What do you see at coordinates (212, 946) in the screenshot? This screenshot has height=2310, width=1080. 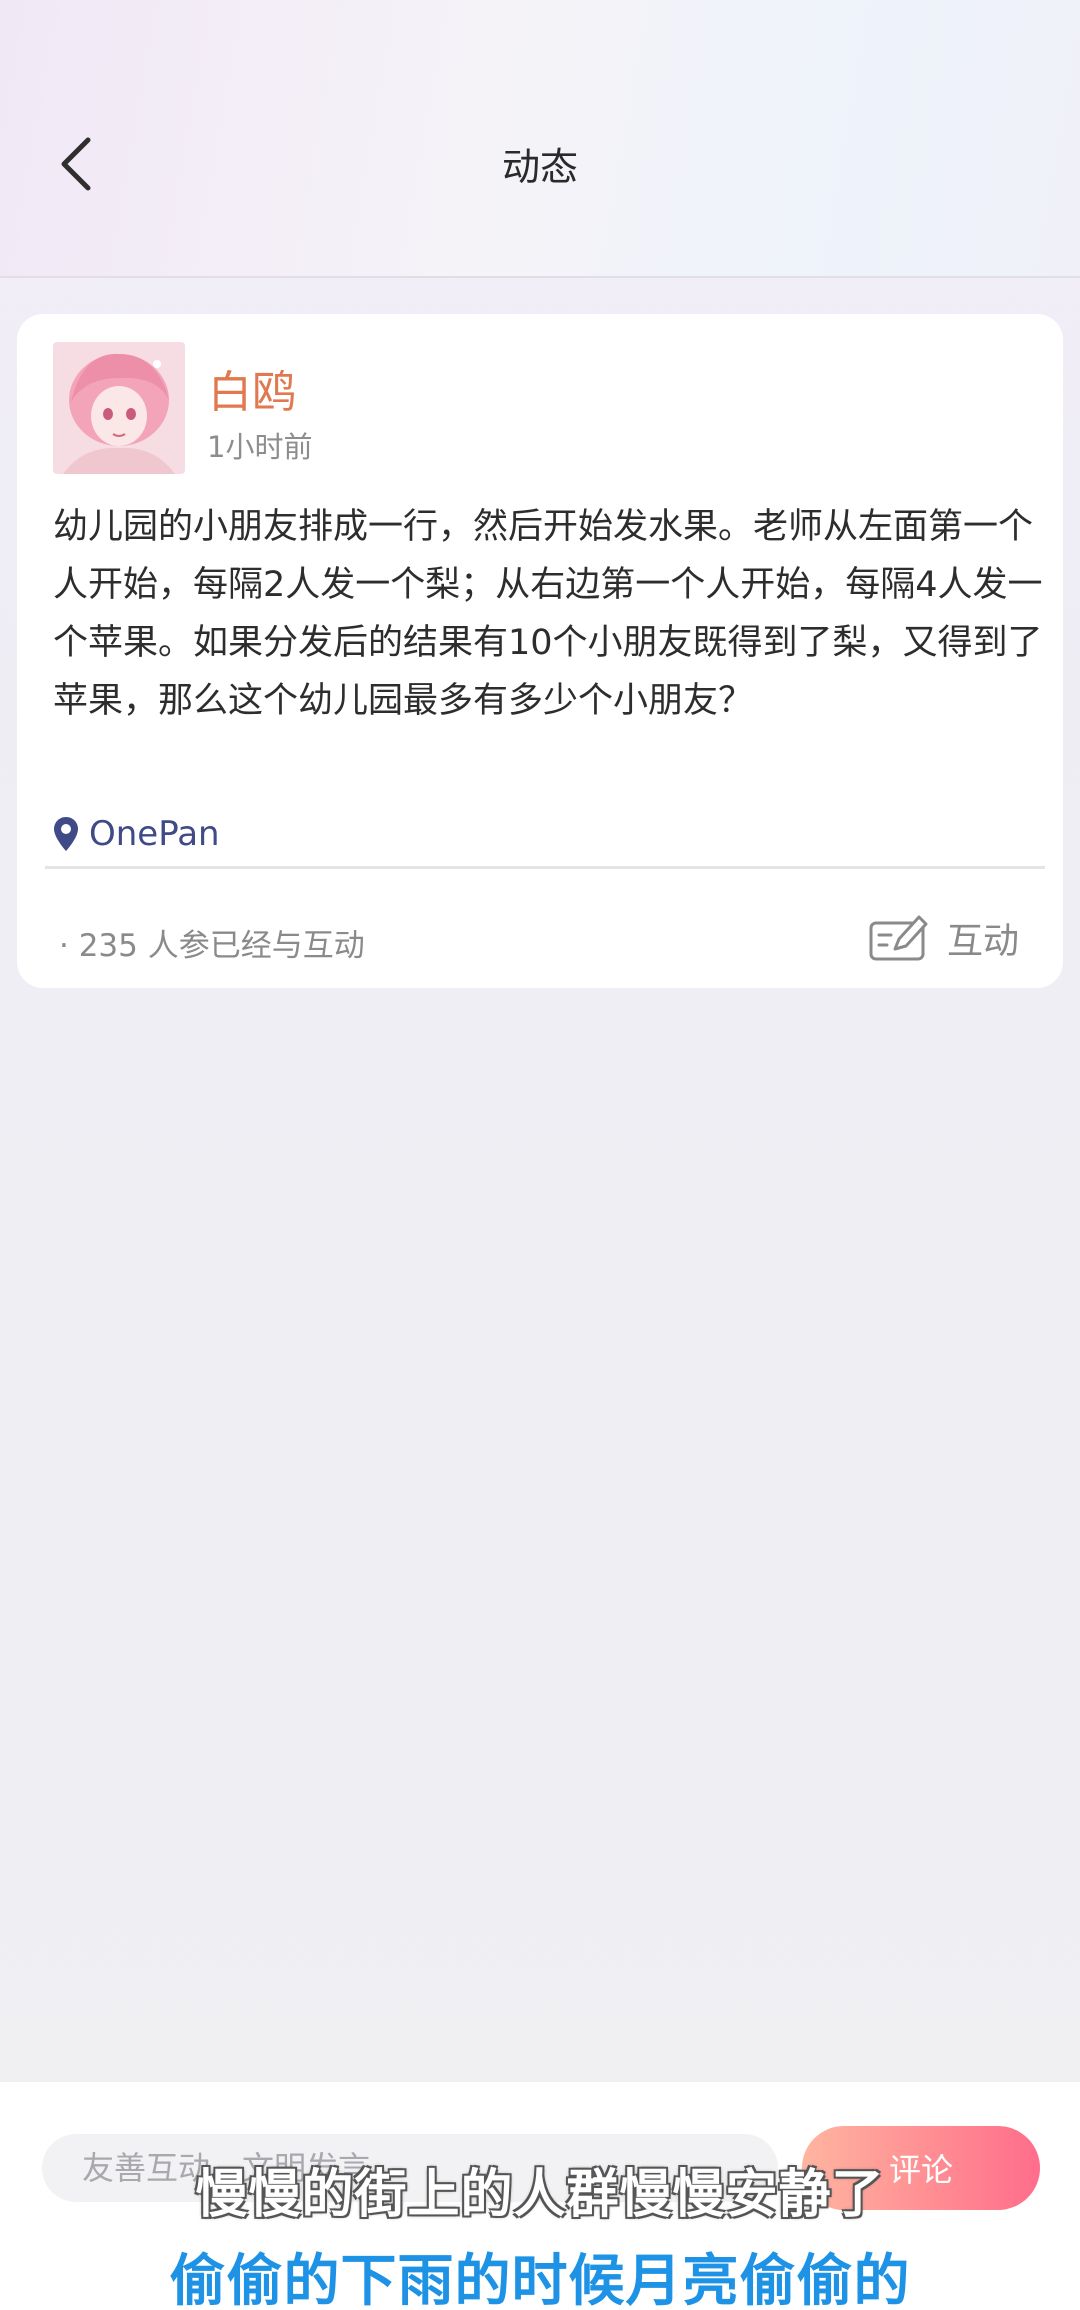 I see `interaction-count: · 235 人参已经与互动` at bounding box center [212, 946].